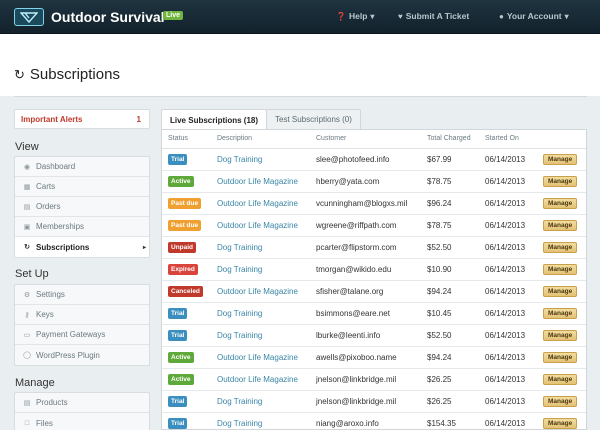 The image size is (600, 430). What do you see at coordinates (27, 315) in the screenshot?
I see `key-icon: ⚷` at bounding box center [27, 315].